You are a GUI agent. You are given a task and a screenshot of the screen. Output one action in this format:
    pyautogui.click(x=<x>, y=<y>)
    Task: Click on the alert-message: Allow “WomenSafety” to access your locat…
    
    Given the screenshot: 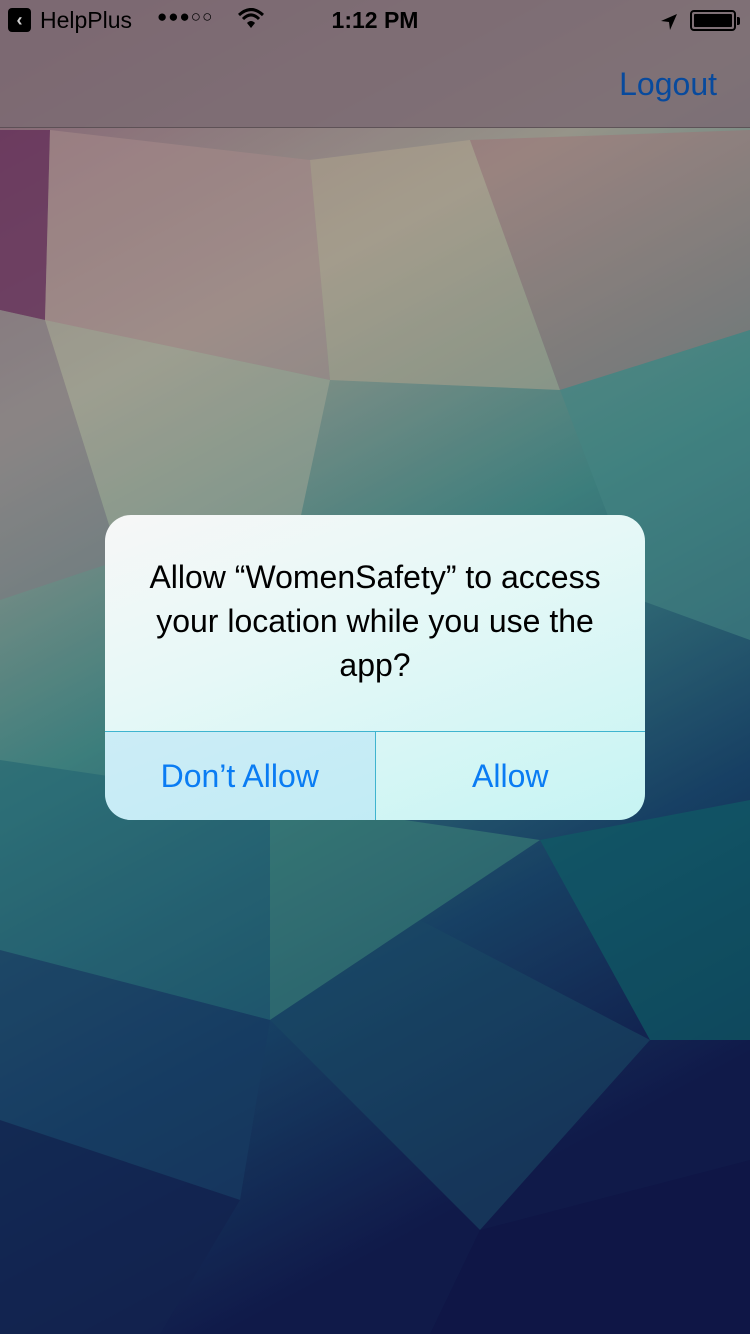 What is the action you would take?
    pyautogui.click(x=375, y=621)
    